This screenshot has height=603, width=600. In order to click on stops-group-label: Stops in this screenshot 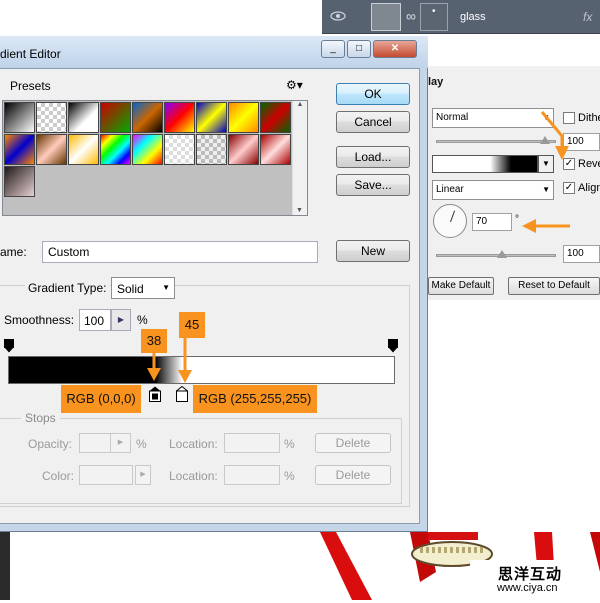, I will do `click(40, 418)`.